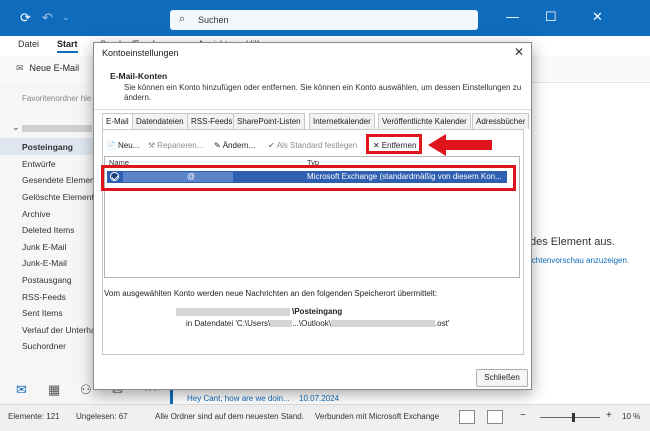 Image resolution: width=650 pixels, height=431 pixels. I want to click on zoom-slider-thumb, so click(573, 417).